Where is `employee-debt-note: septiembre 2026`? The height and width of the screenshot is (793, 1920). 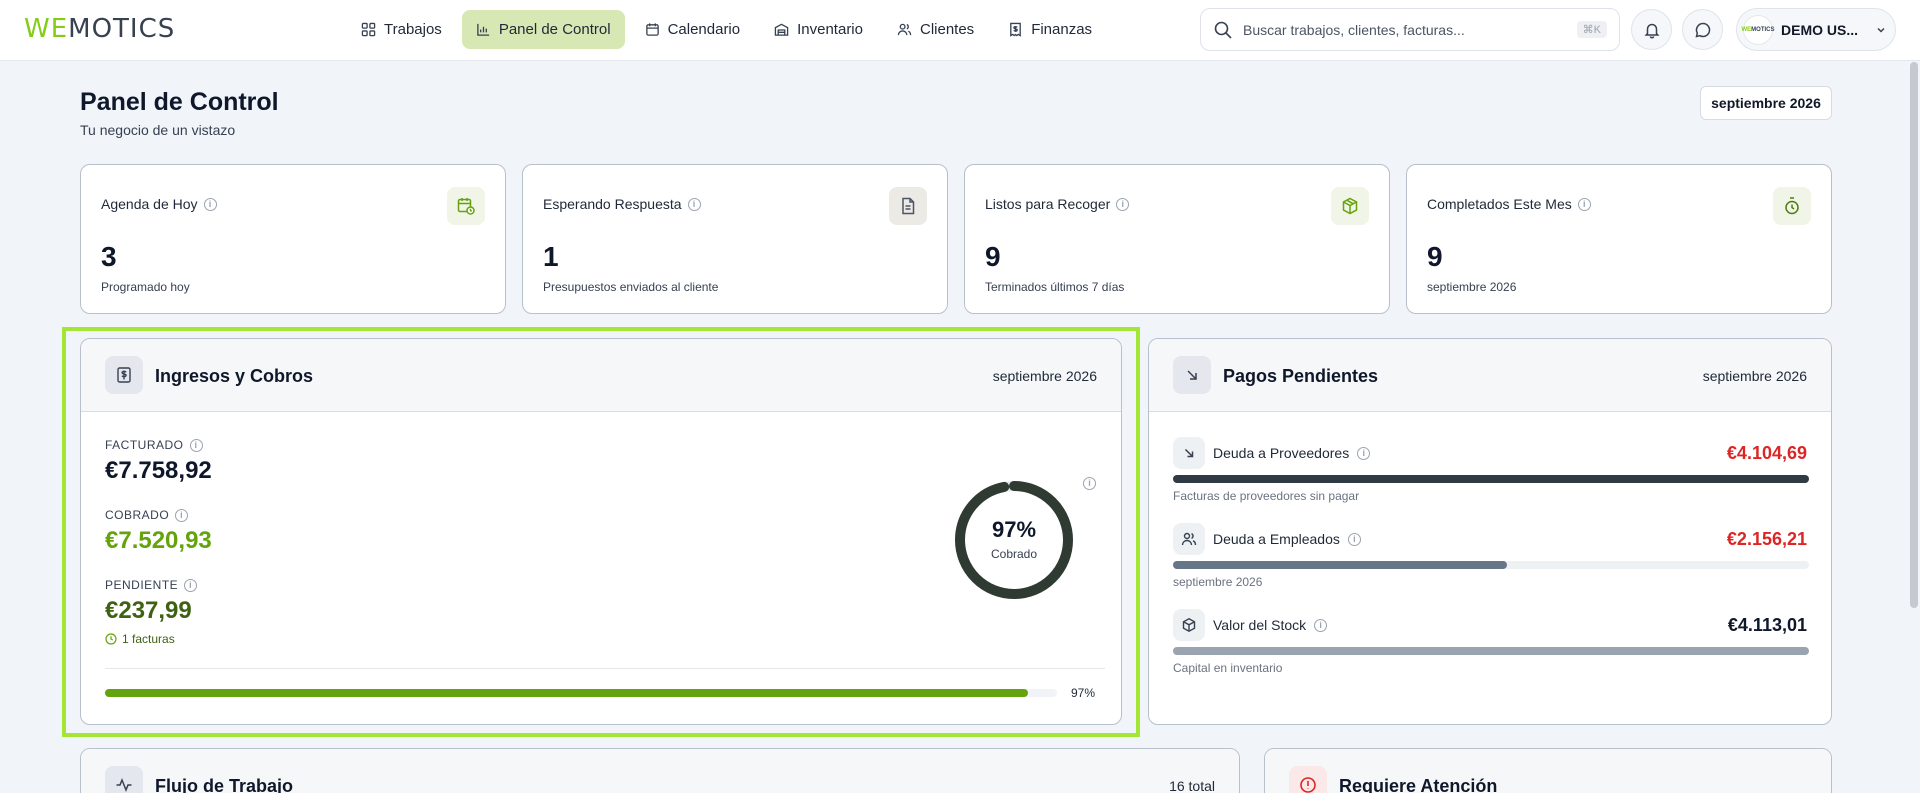
employee-debt-note: septiembre 2026 is located at coordinates (1218, 582).